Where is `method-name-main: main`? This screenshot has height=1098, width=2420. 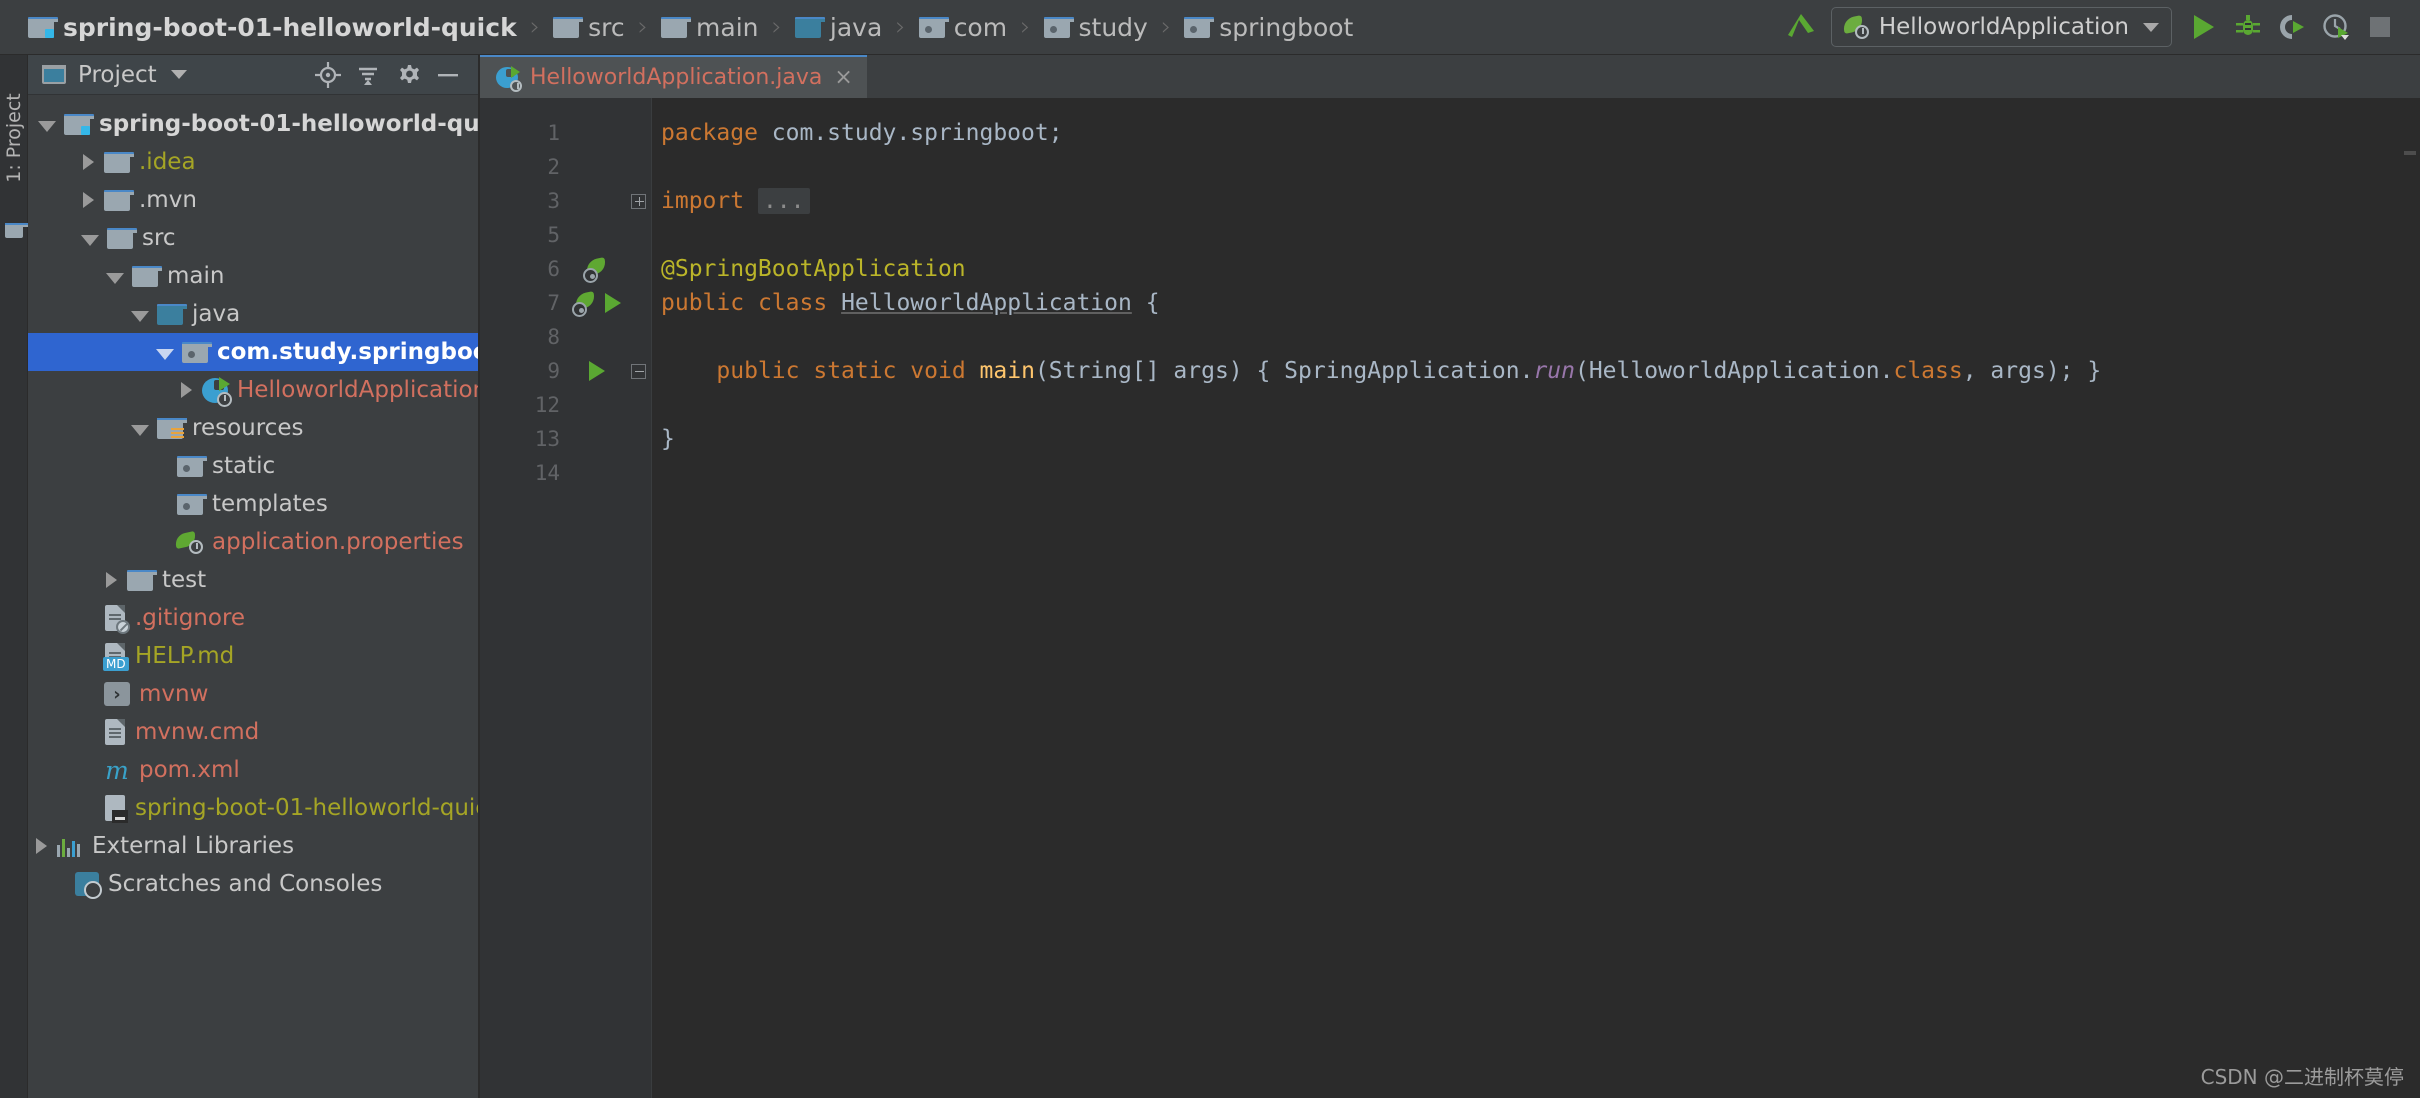 method-name-main: main is located at coordinates (1007, 371).